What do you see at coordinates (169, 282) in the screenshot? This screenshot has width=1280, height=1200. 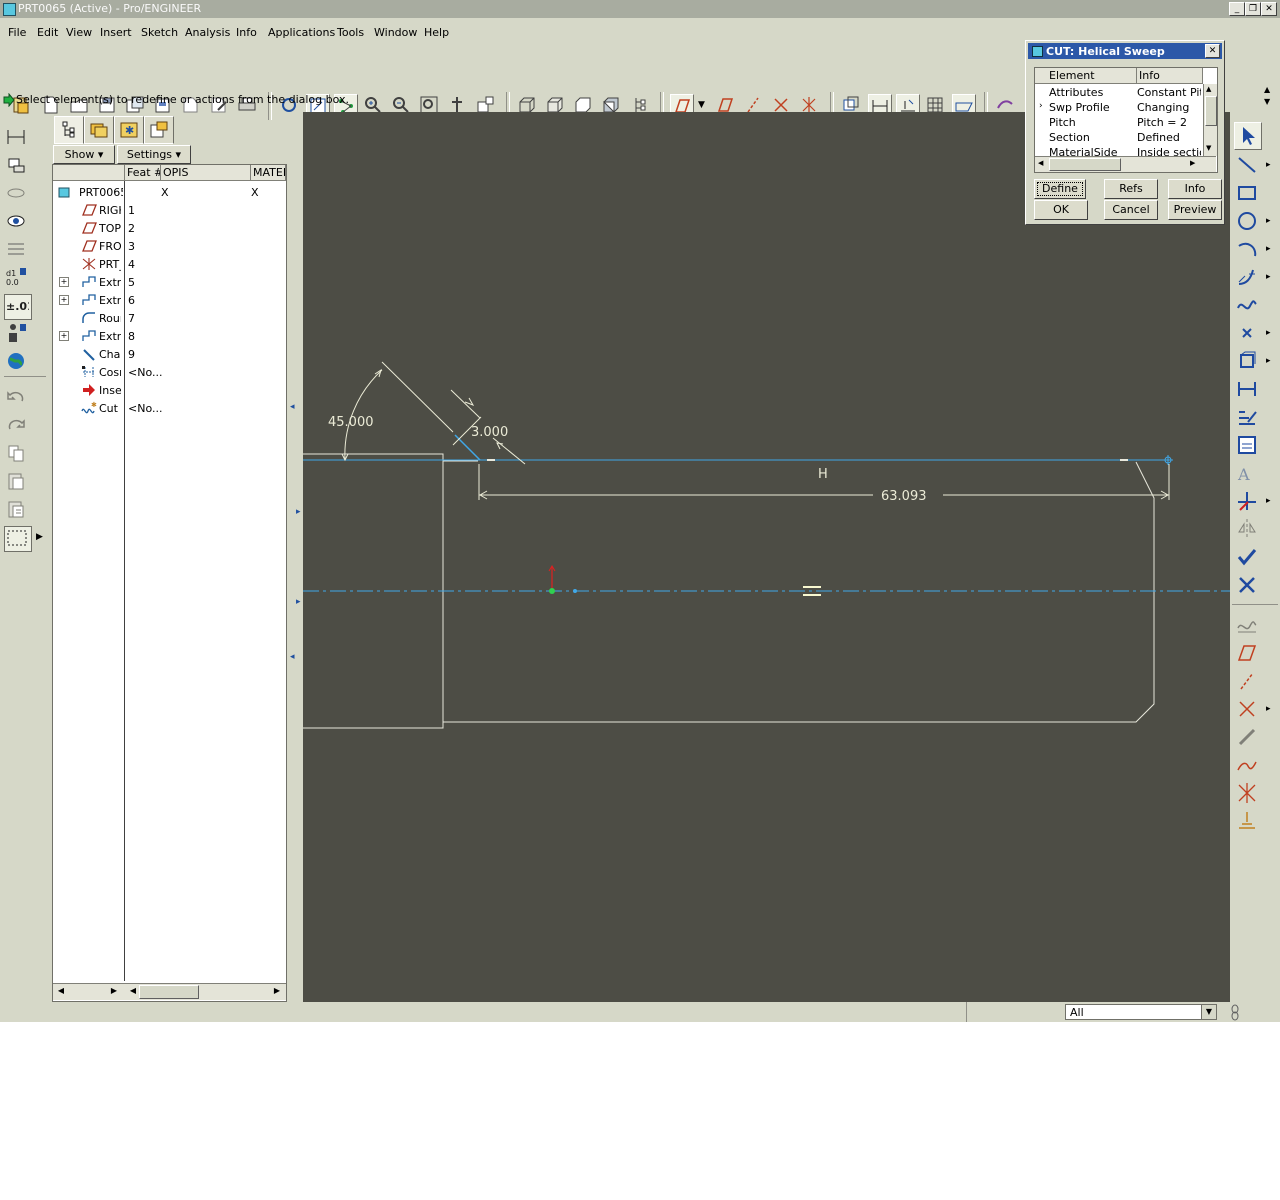 I see `tree-row: + Extrude 1 5` at bounding box center [169, 282].